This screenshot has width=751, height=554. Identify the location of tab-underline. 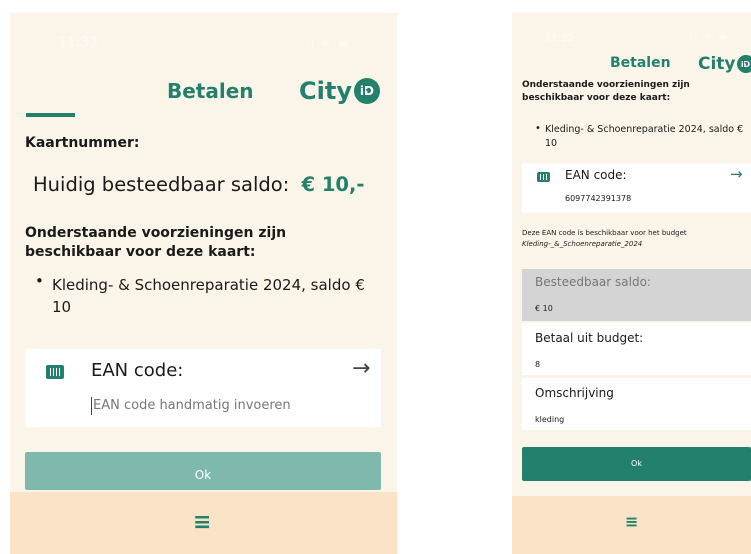
(50, 115).